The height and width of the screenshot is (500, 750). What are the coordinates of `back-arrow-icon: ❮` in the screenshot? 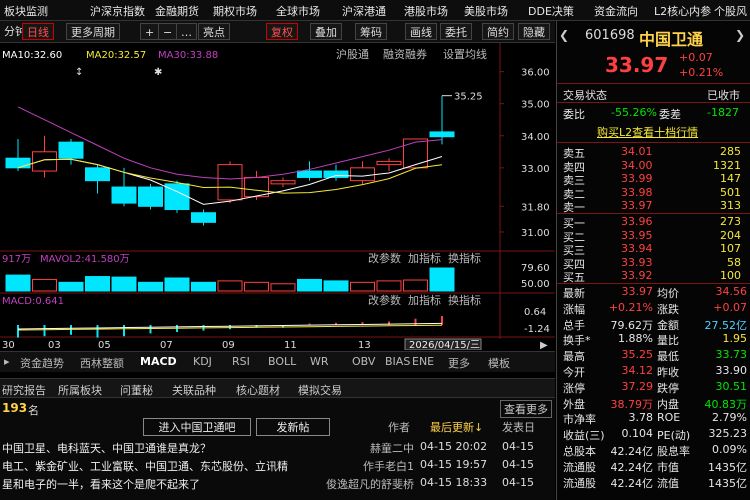 It's located at (564, 35).